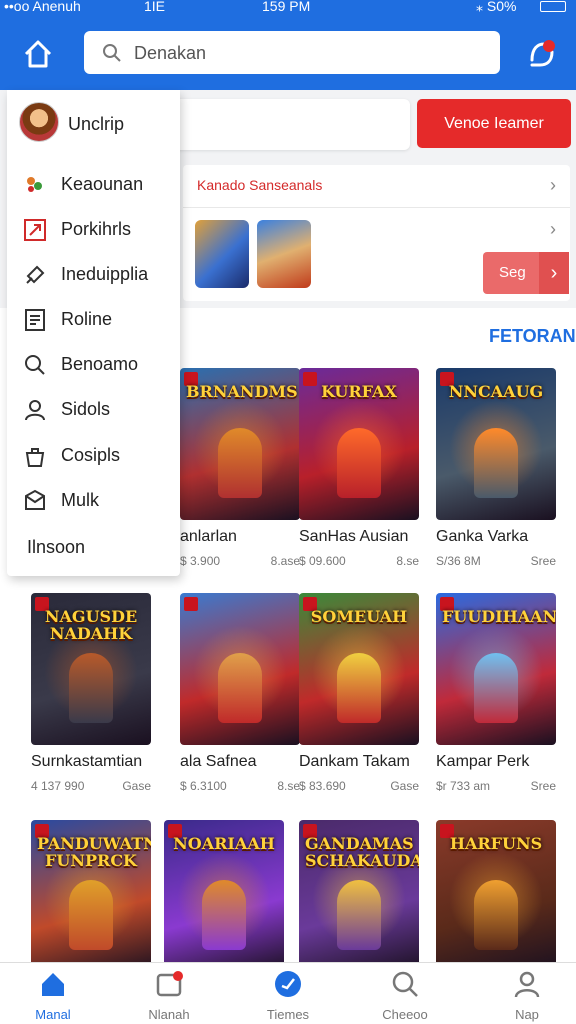 The width and height of the screenshot is (576, 1024). I want to click on drawer-item-label: Porkihrls, so click(96, 229).